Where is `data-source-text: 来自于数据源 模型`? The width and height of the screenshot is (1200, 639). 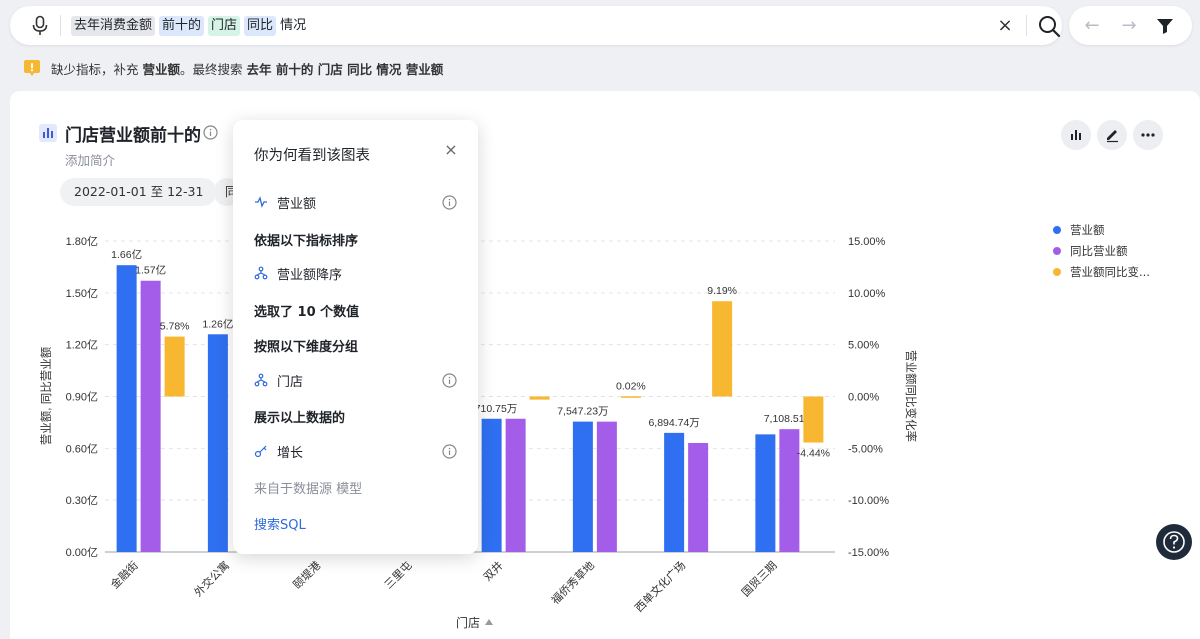 data-source-text: 来自于数据源 模型 is located at coordinates (308, 489).